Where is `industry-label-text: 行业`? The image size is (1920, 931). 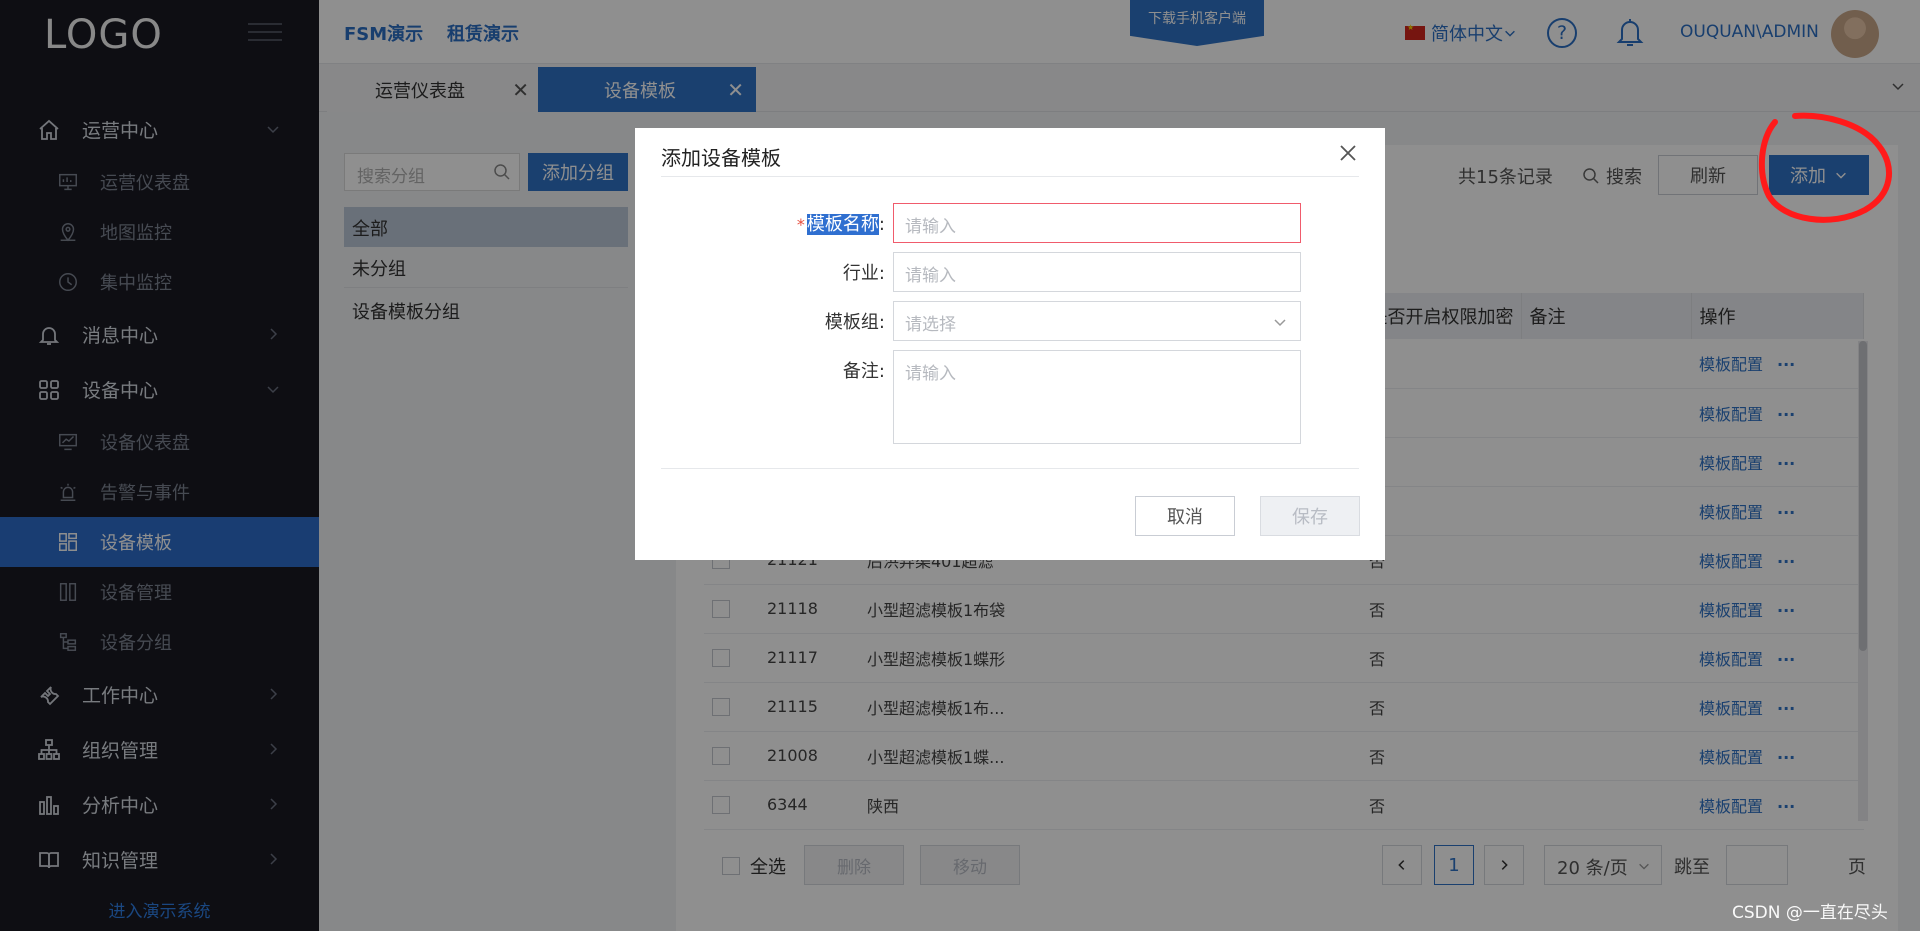
industry-label-text: 行业 is located at coordinates (860, 273).